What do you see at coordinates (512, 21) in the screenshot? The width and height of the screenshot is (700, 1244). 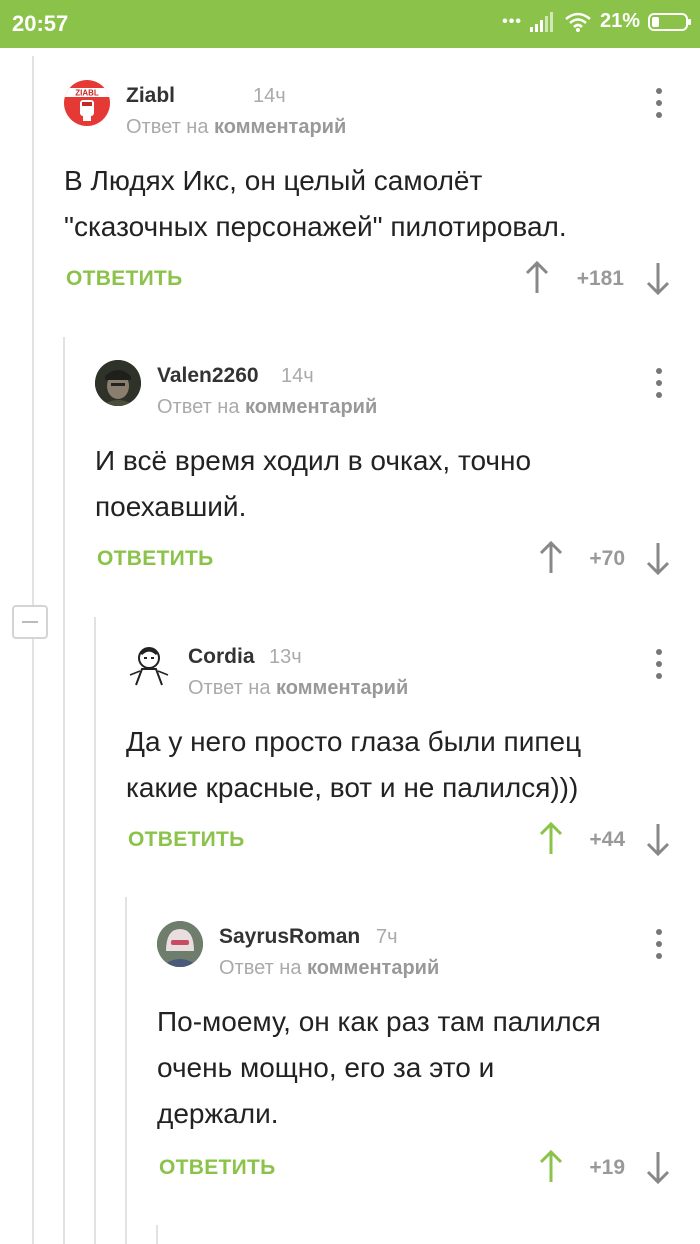 I see `more-dots-icon: •••` at bounding box center [512, 21].